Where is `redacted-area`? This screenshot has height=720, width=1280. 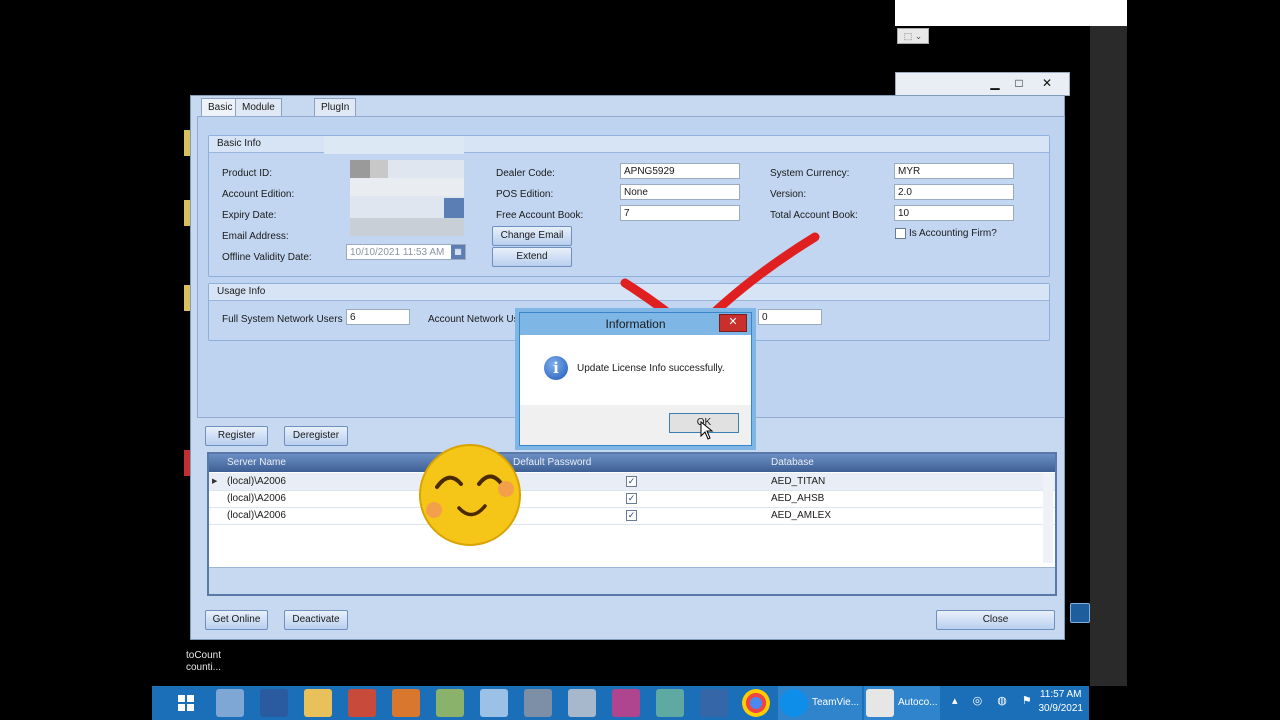 redacted-area is located at coordinates (407, 198).